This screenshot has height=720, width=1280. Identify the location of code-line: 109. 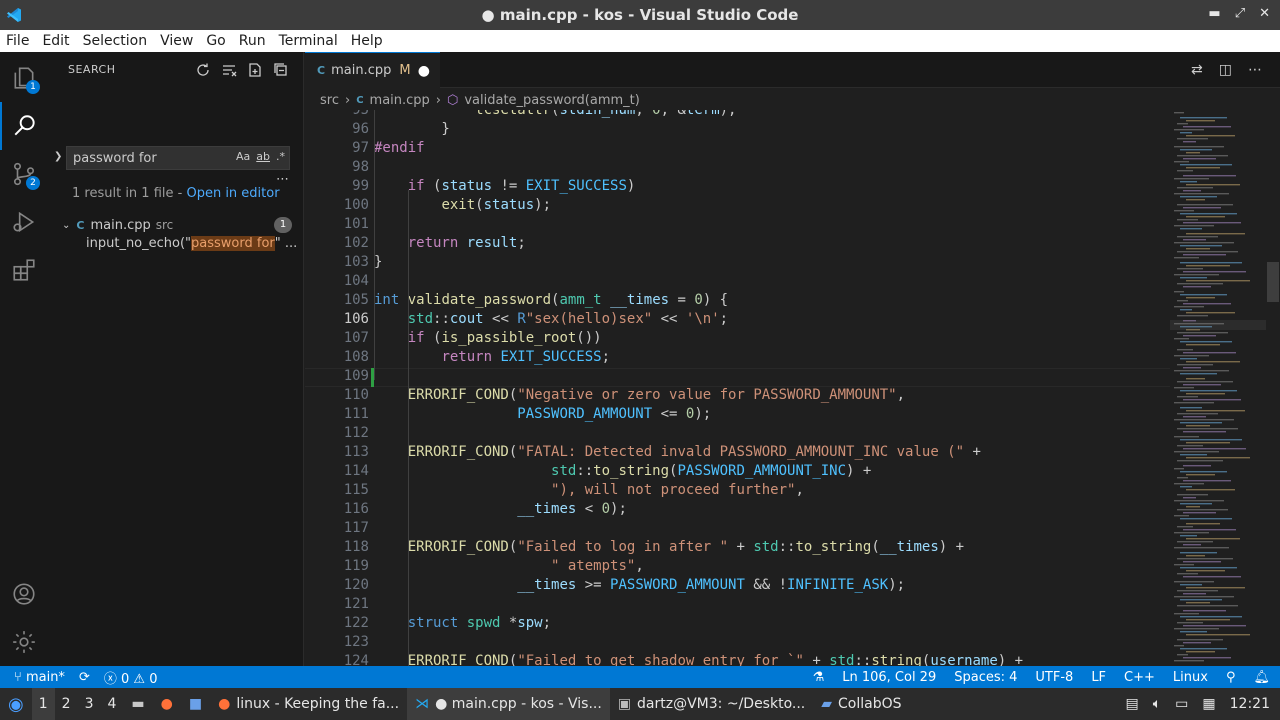
(737, 376).